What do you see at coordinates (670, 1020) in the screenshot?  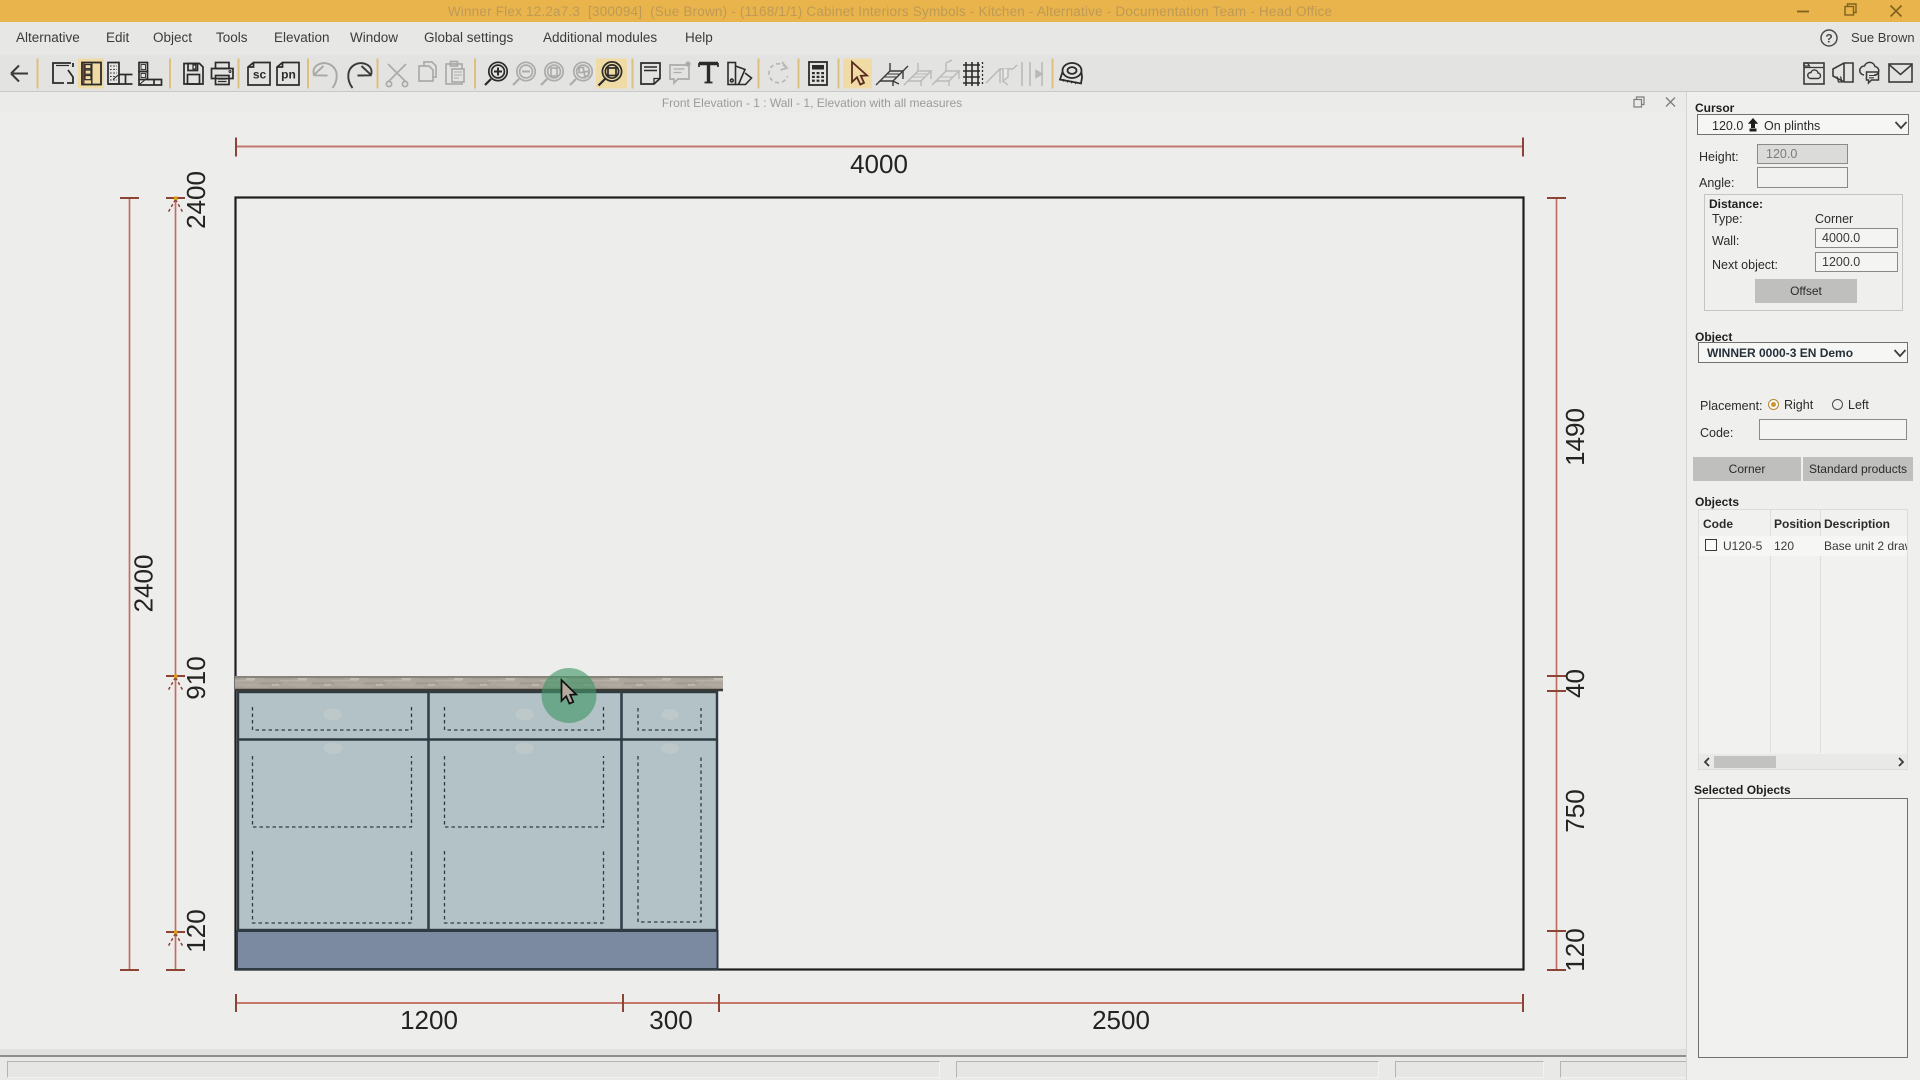 I see `svg-text: 300` at bounding box center [670, 1020].